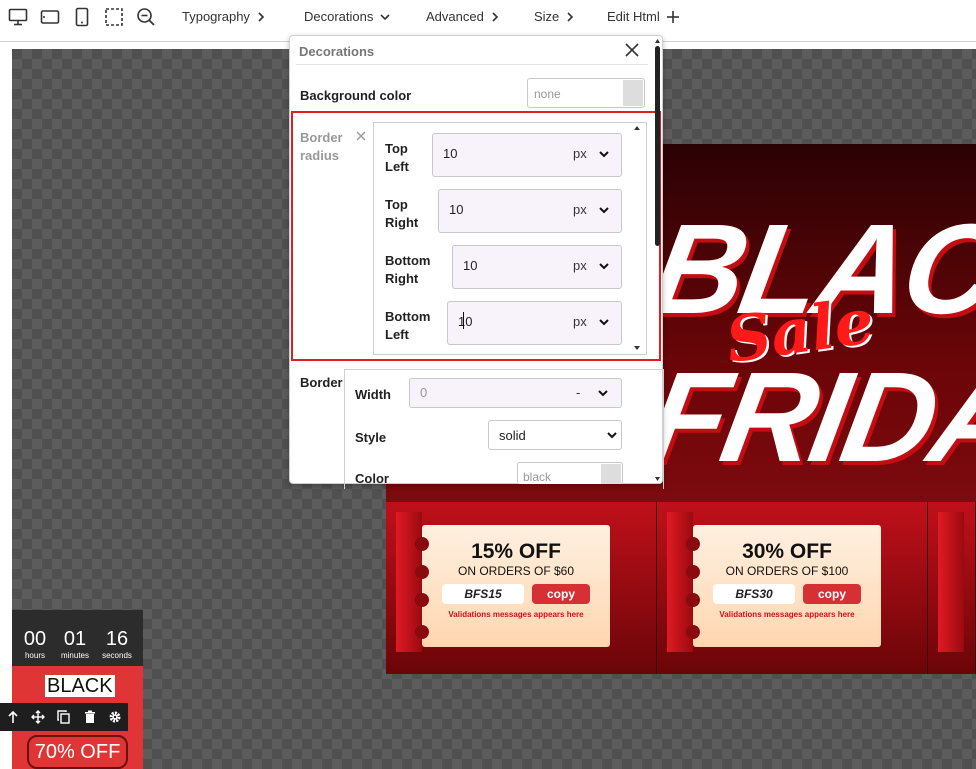  I want to click on timer-hours-label: hours, so click(34, 655).